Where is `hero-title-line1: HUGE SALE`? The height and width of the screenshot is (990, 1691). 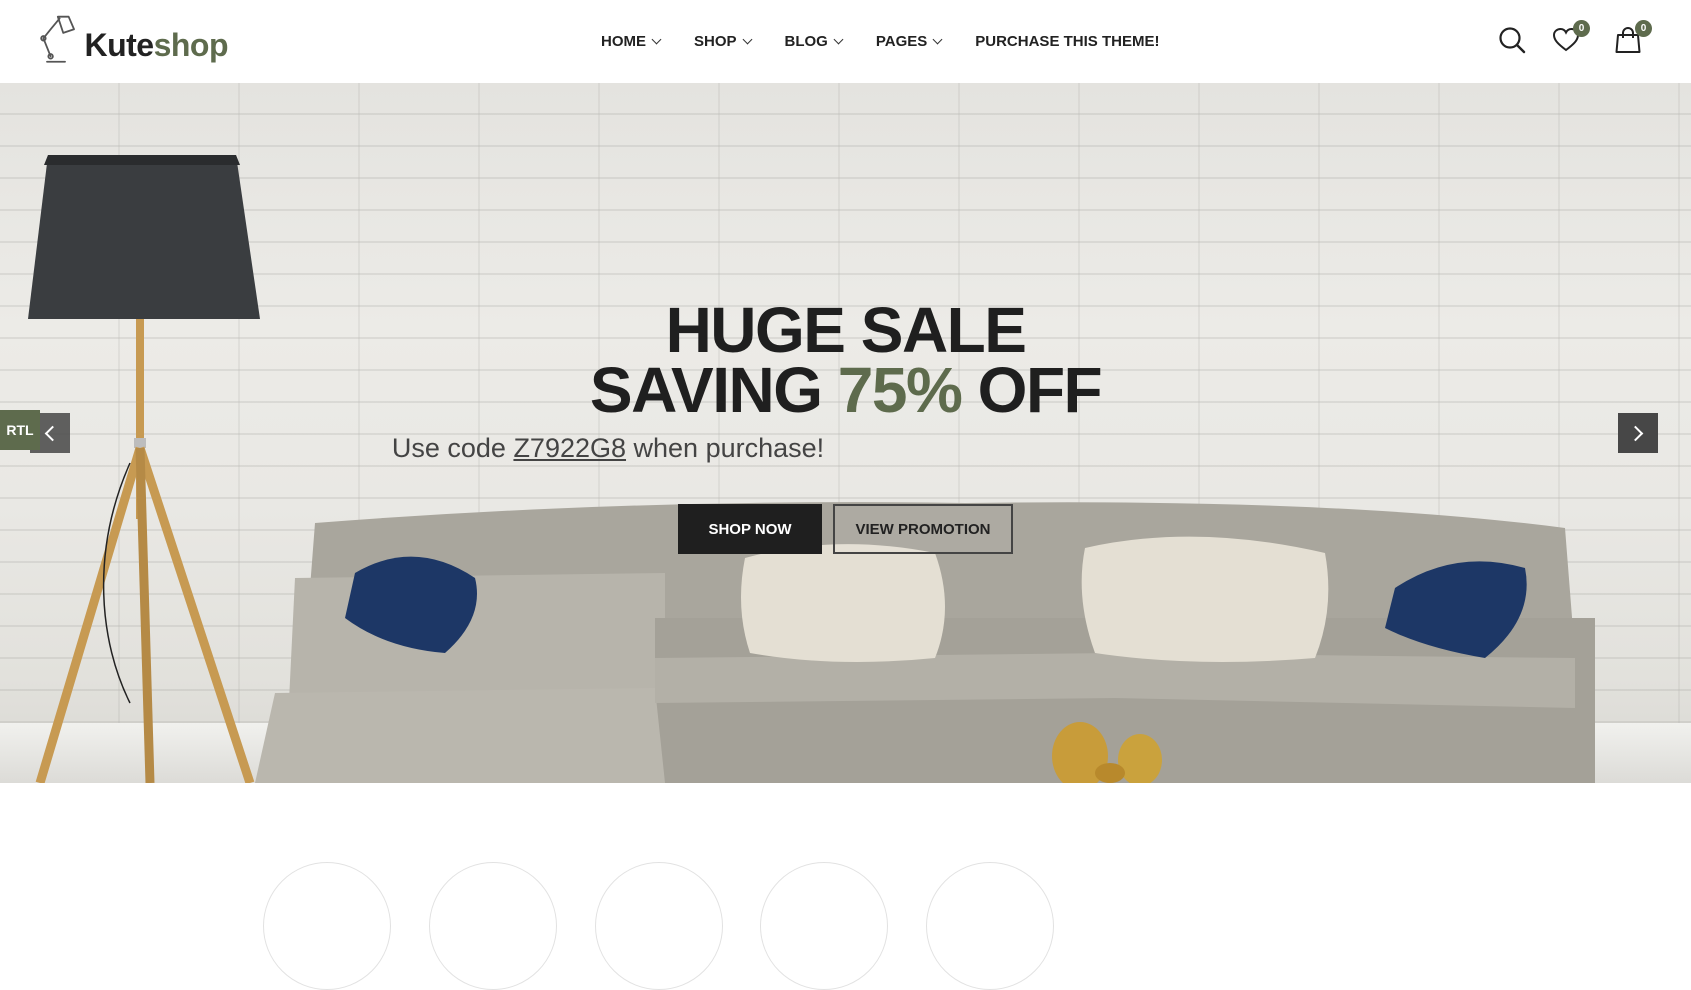
hero-title-line1: HUGE SALE is located at coordinates (846, 330).